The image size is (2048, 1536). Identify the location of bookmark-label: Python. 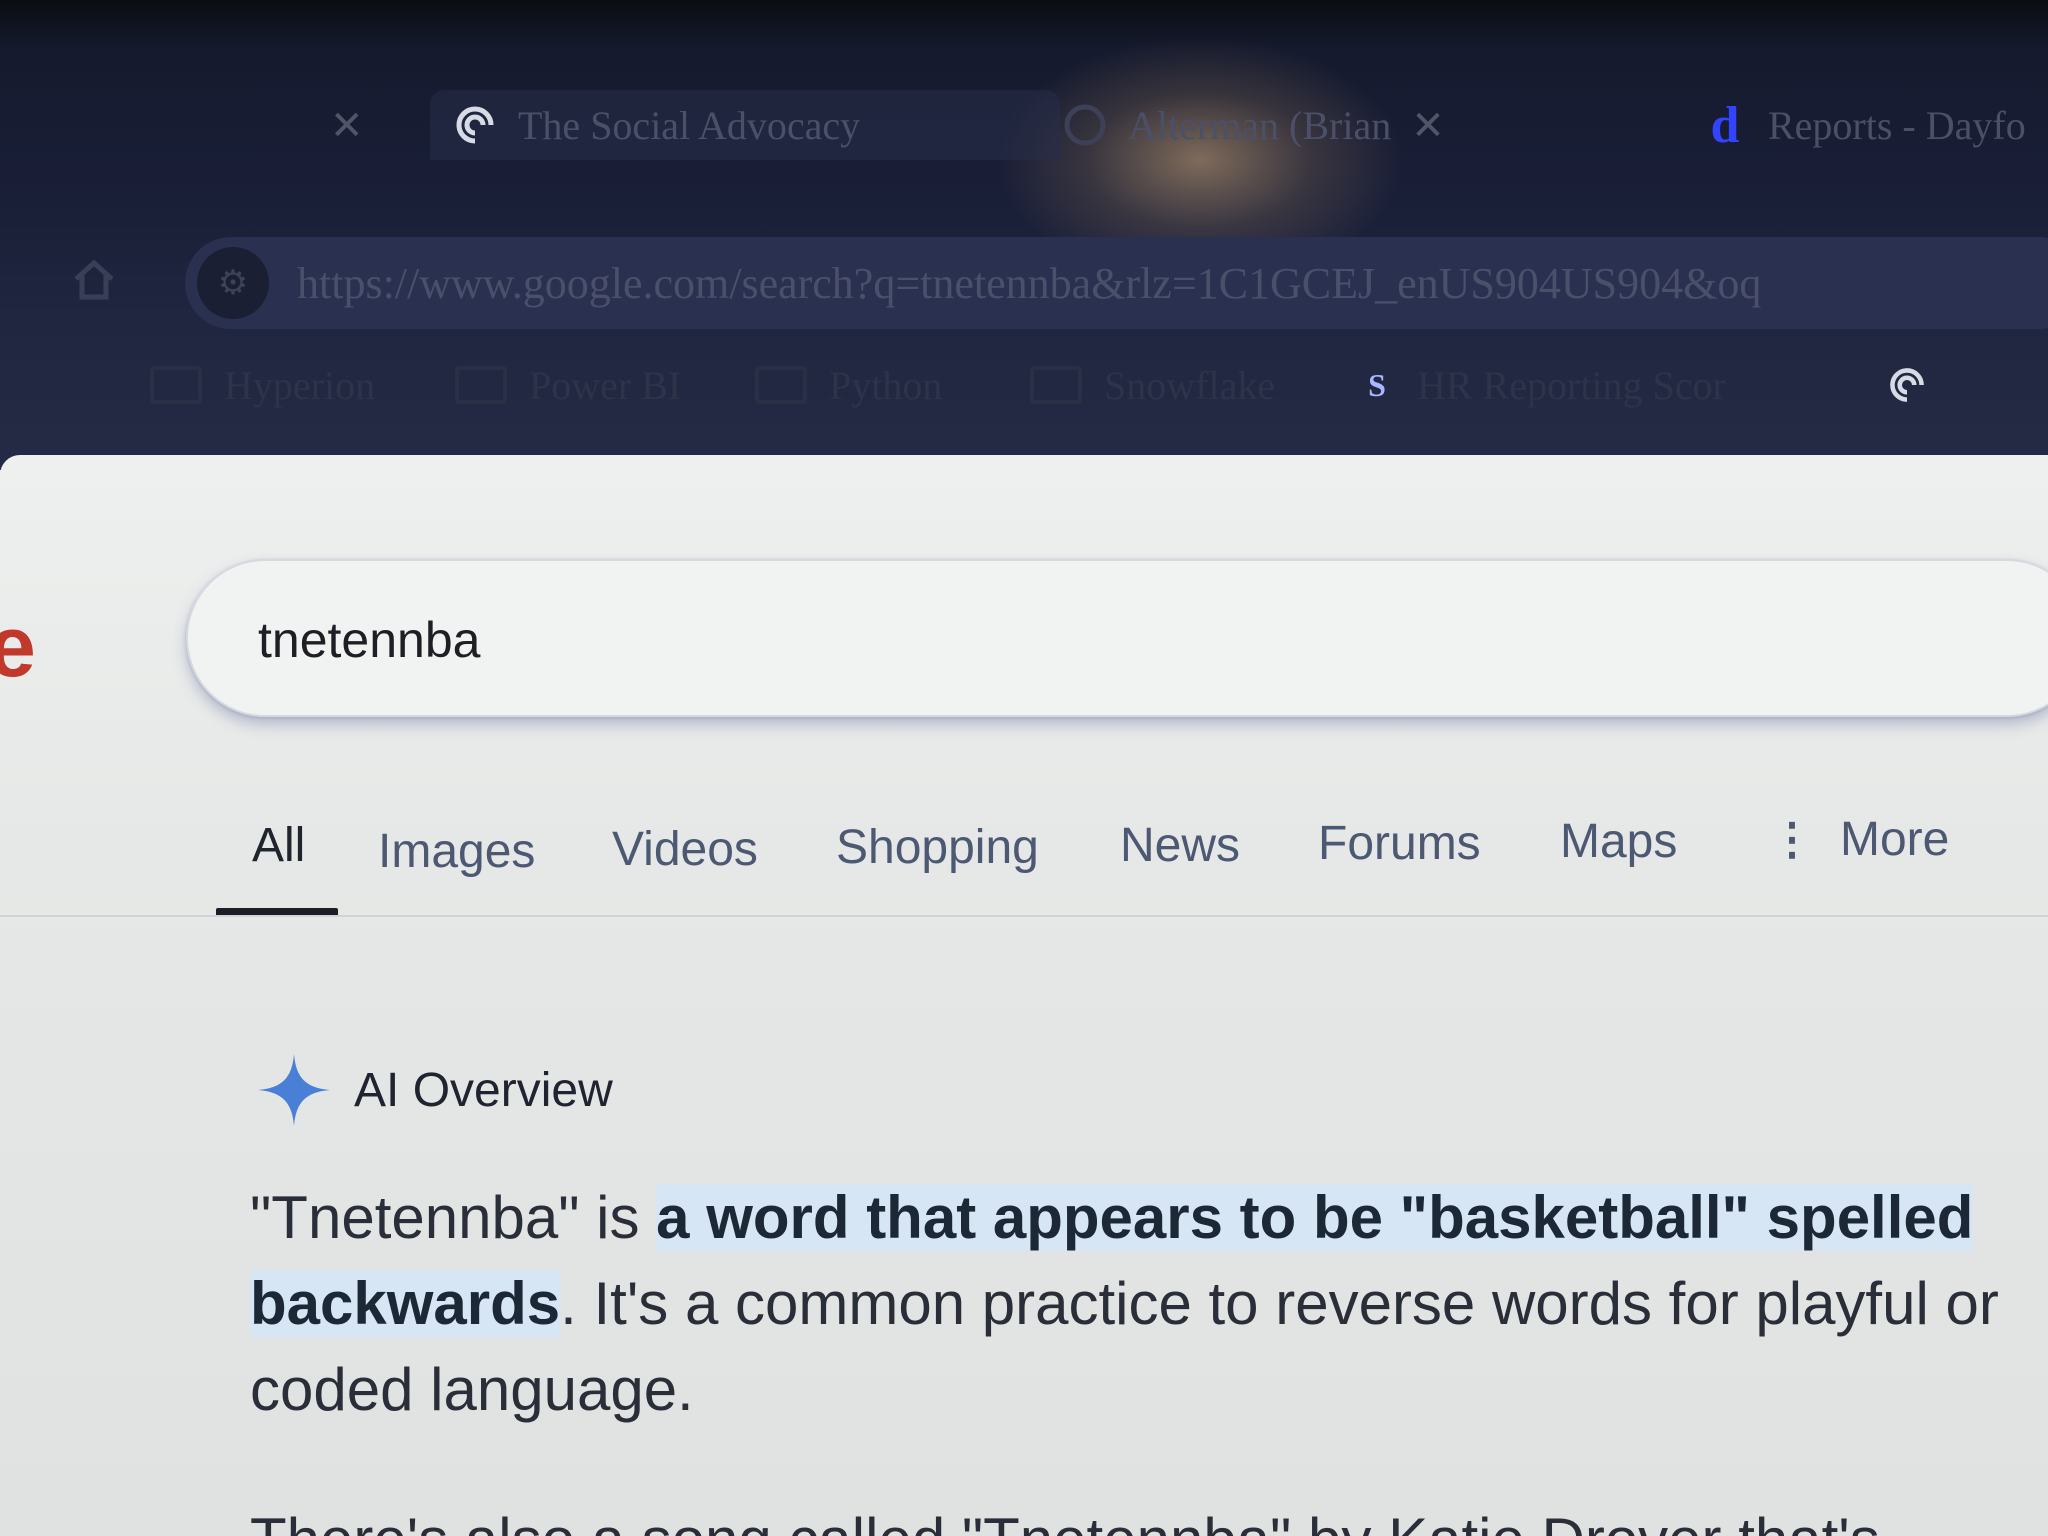
(886, 385).